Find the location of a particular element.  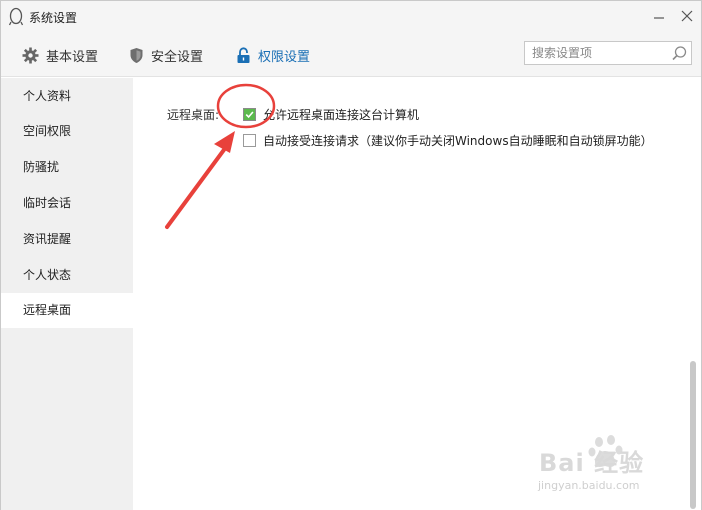

qq-penguin-icon is located at coordinates (16, 16).